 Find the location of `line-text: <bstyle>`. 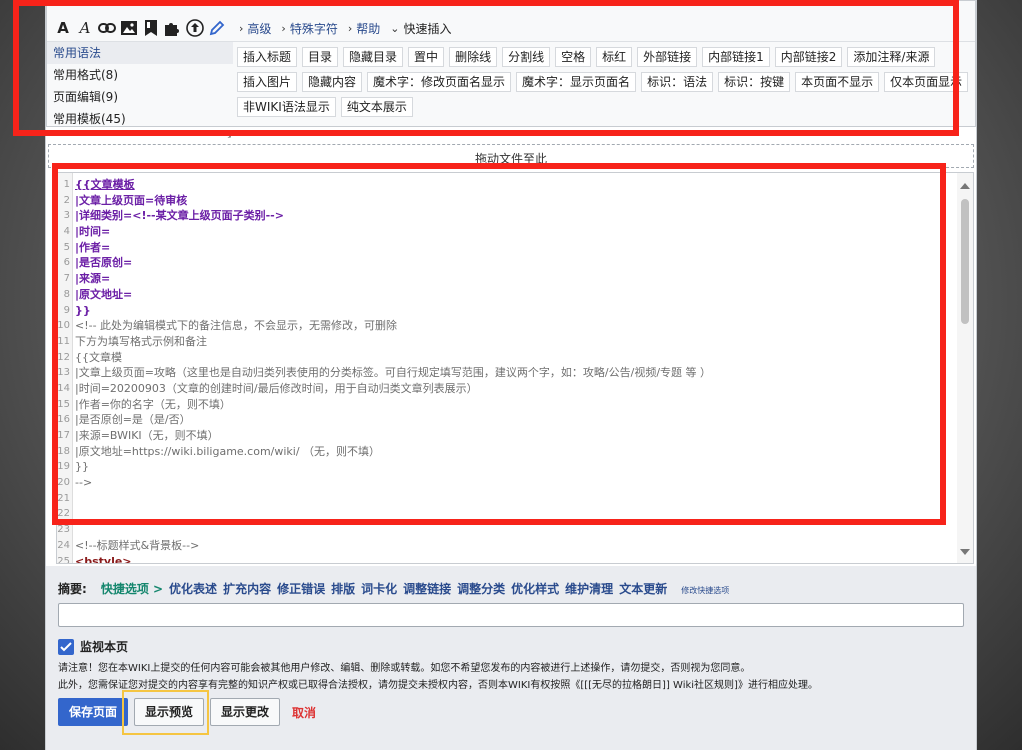

line-text: <bstyle> is located at coordinates (103, 559).